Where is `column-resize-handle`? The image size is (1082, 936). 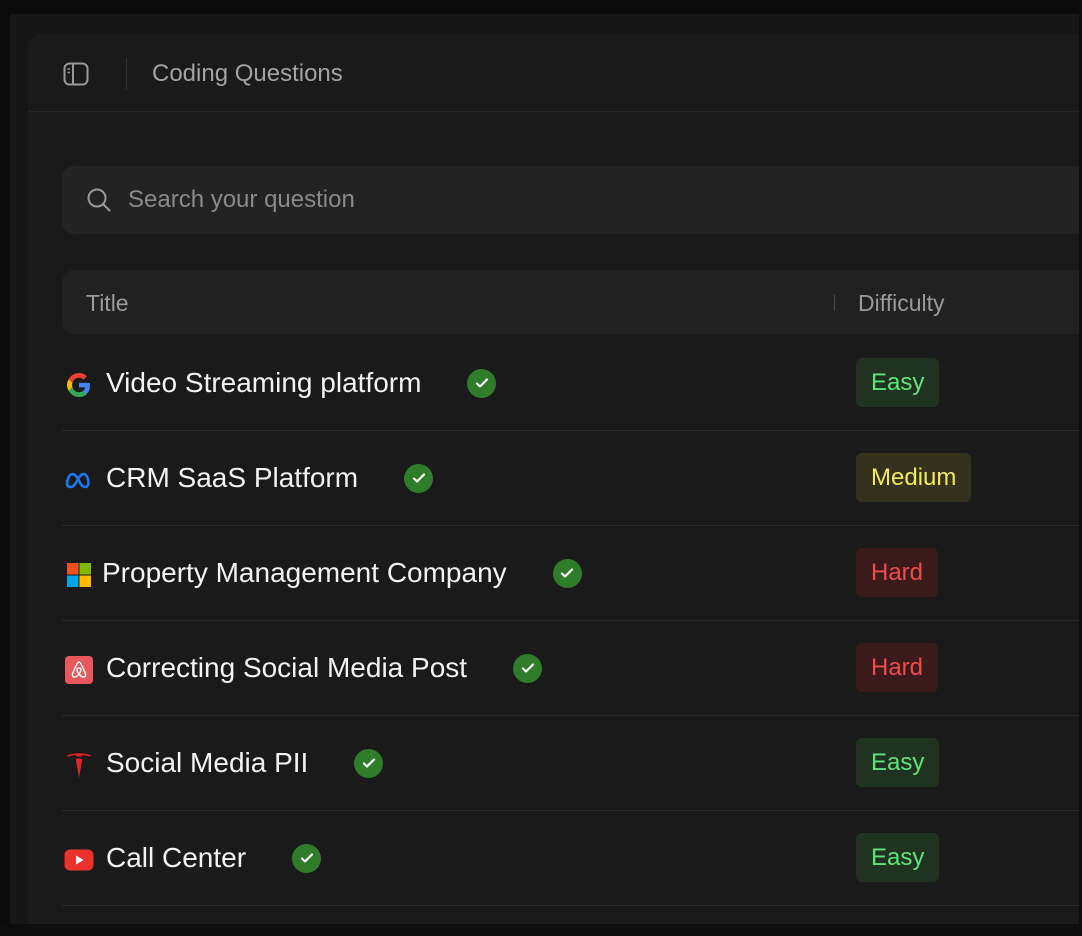 column-resize-handle is located at coordinates (834, 303).